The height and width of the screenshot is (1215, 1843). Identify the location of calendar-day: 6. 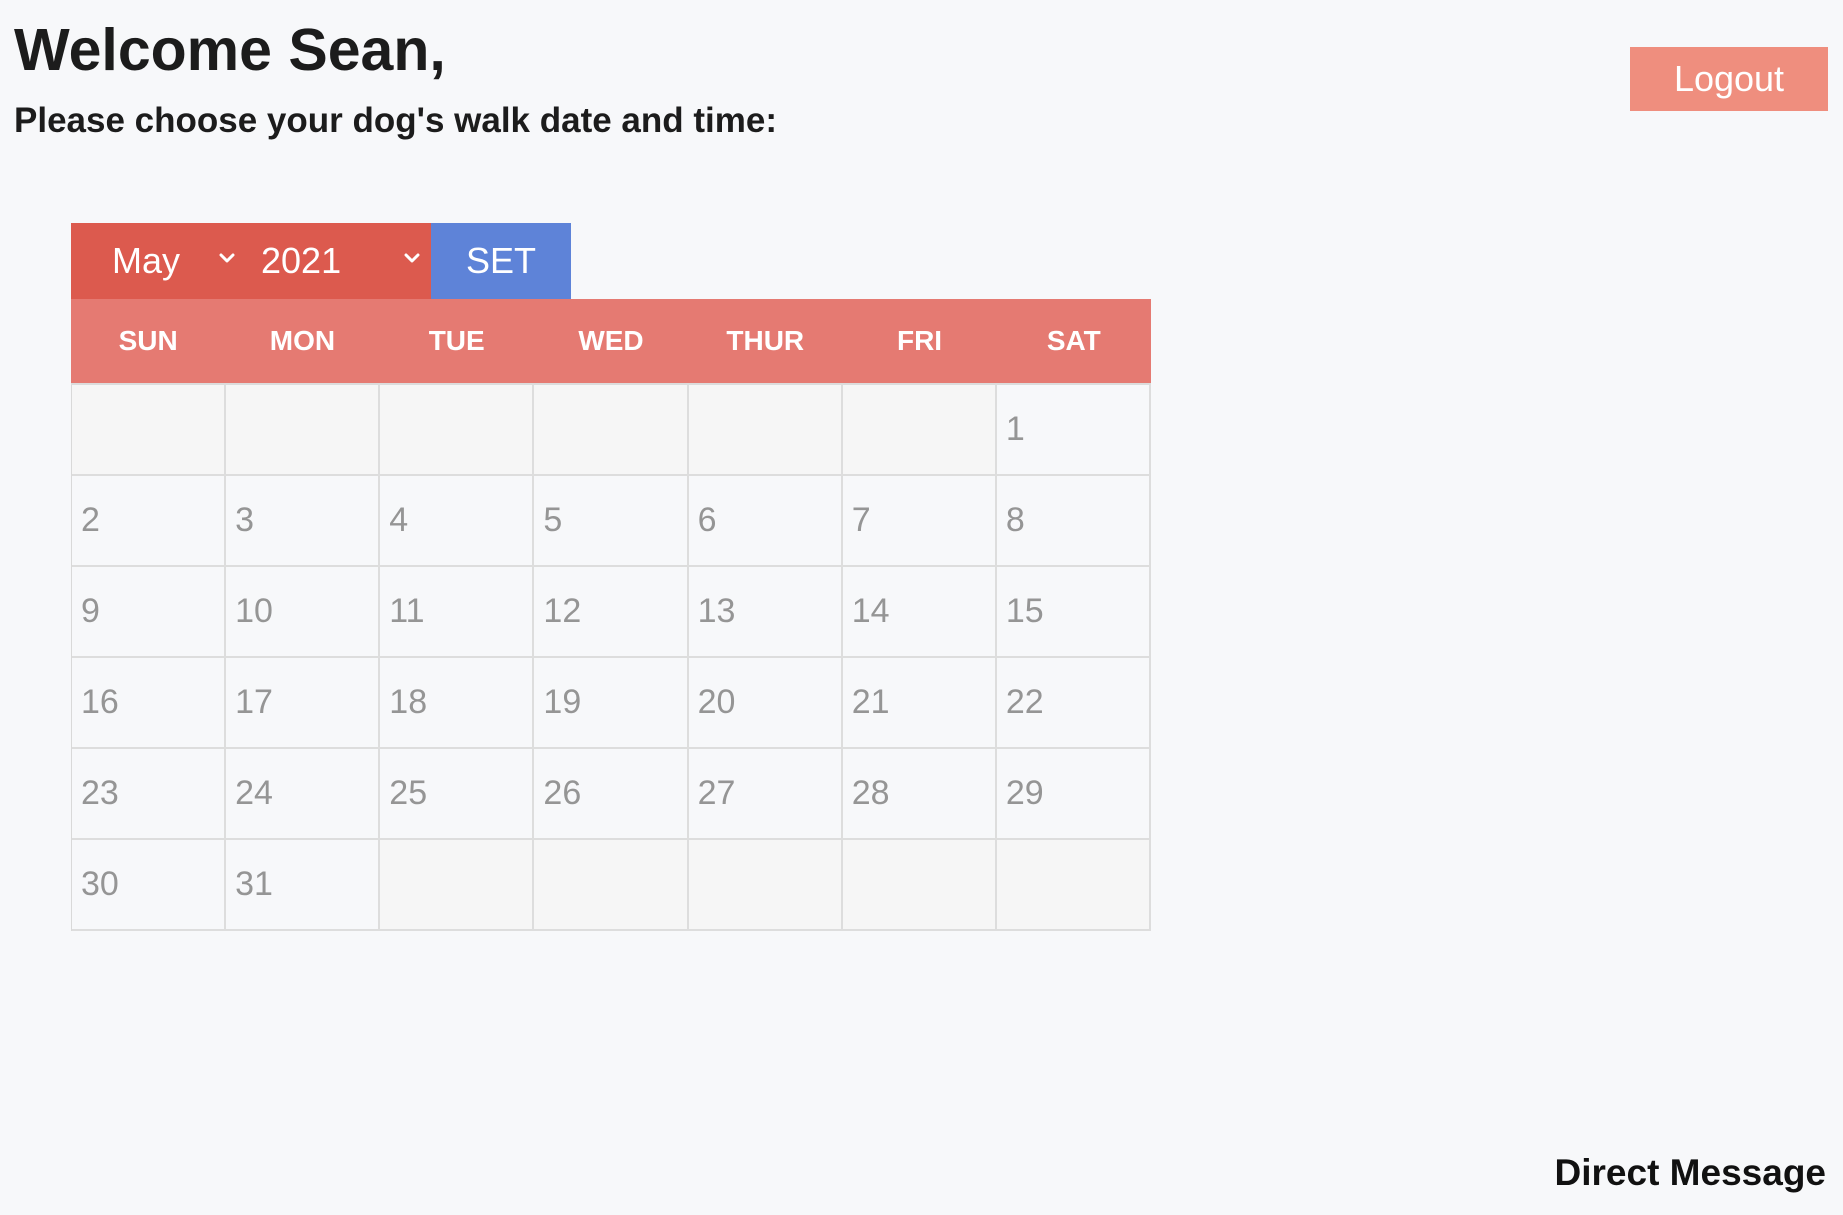
(765, 521).